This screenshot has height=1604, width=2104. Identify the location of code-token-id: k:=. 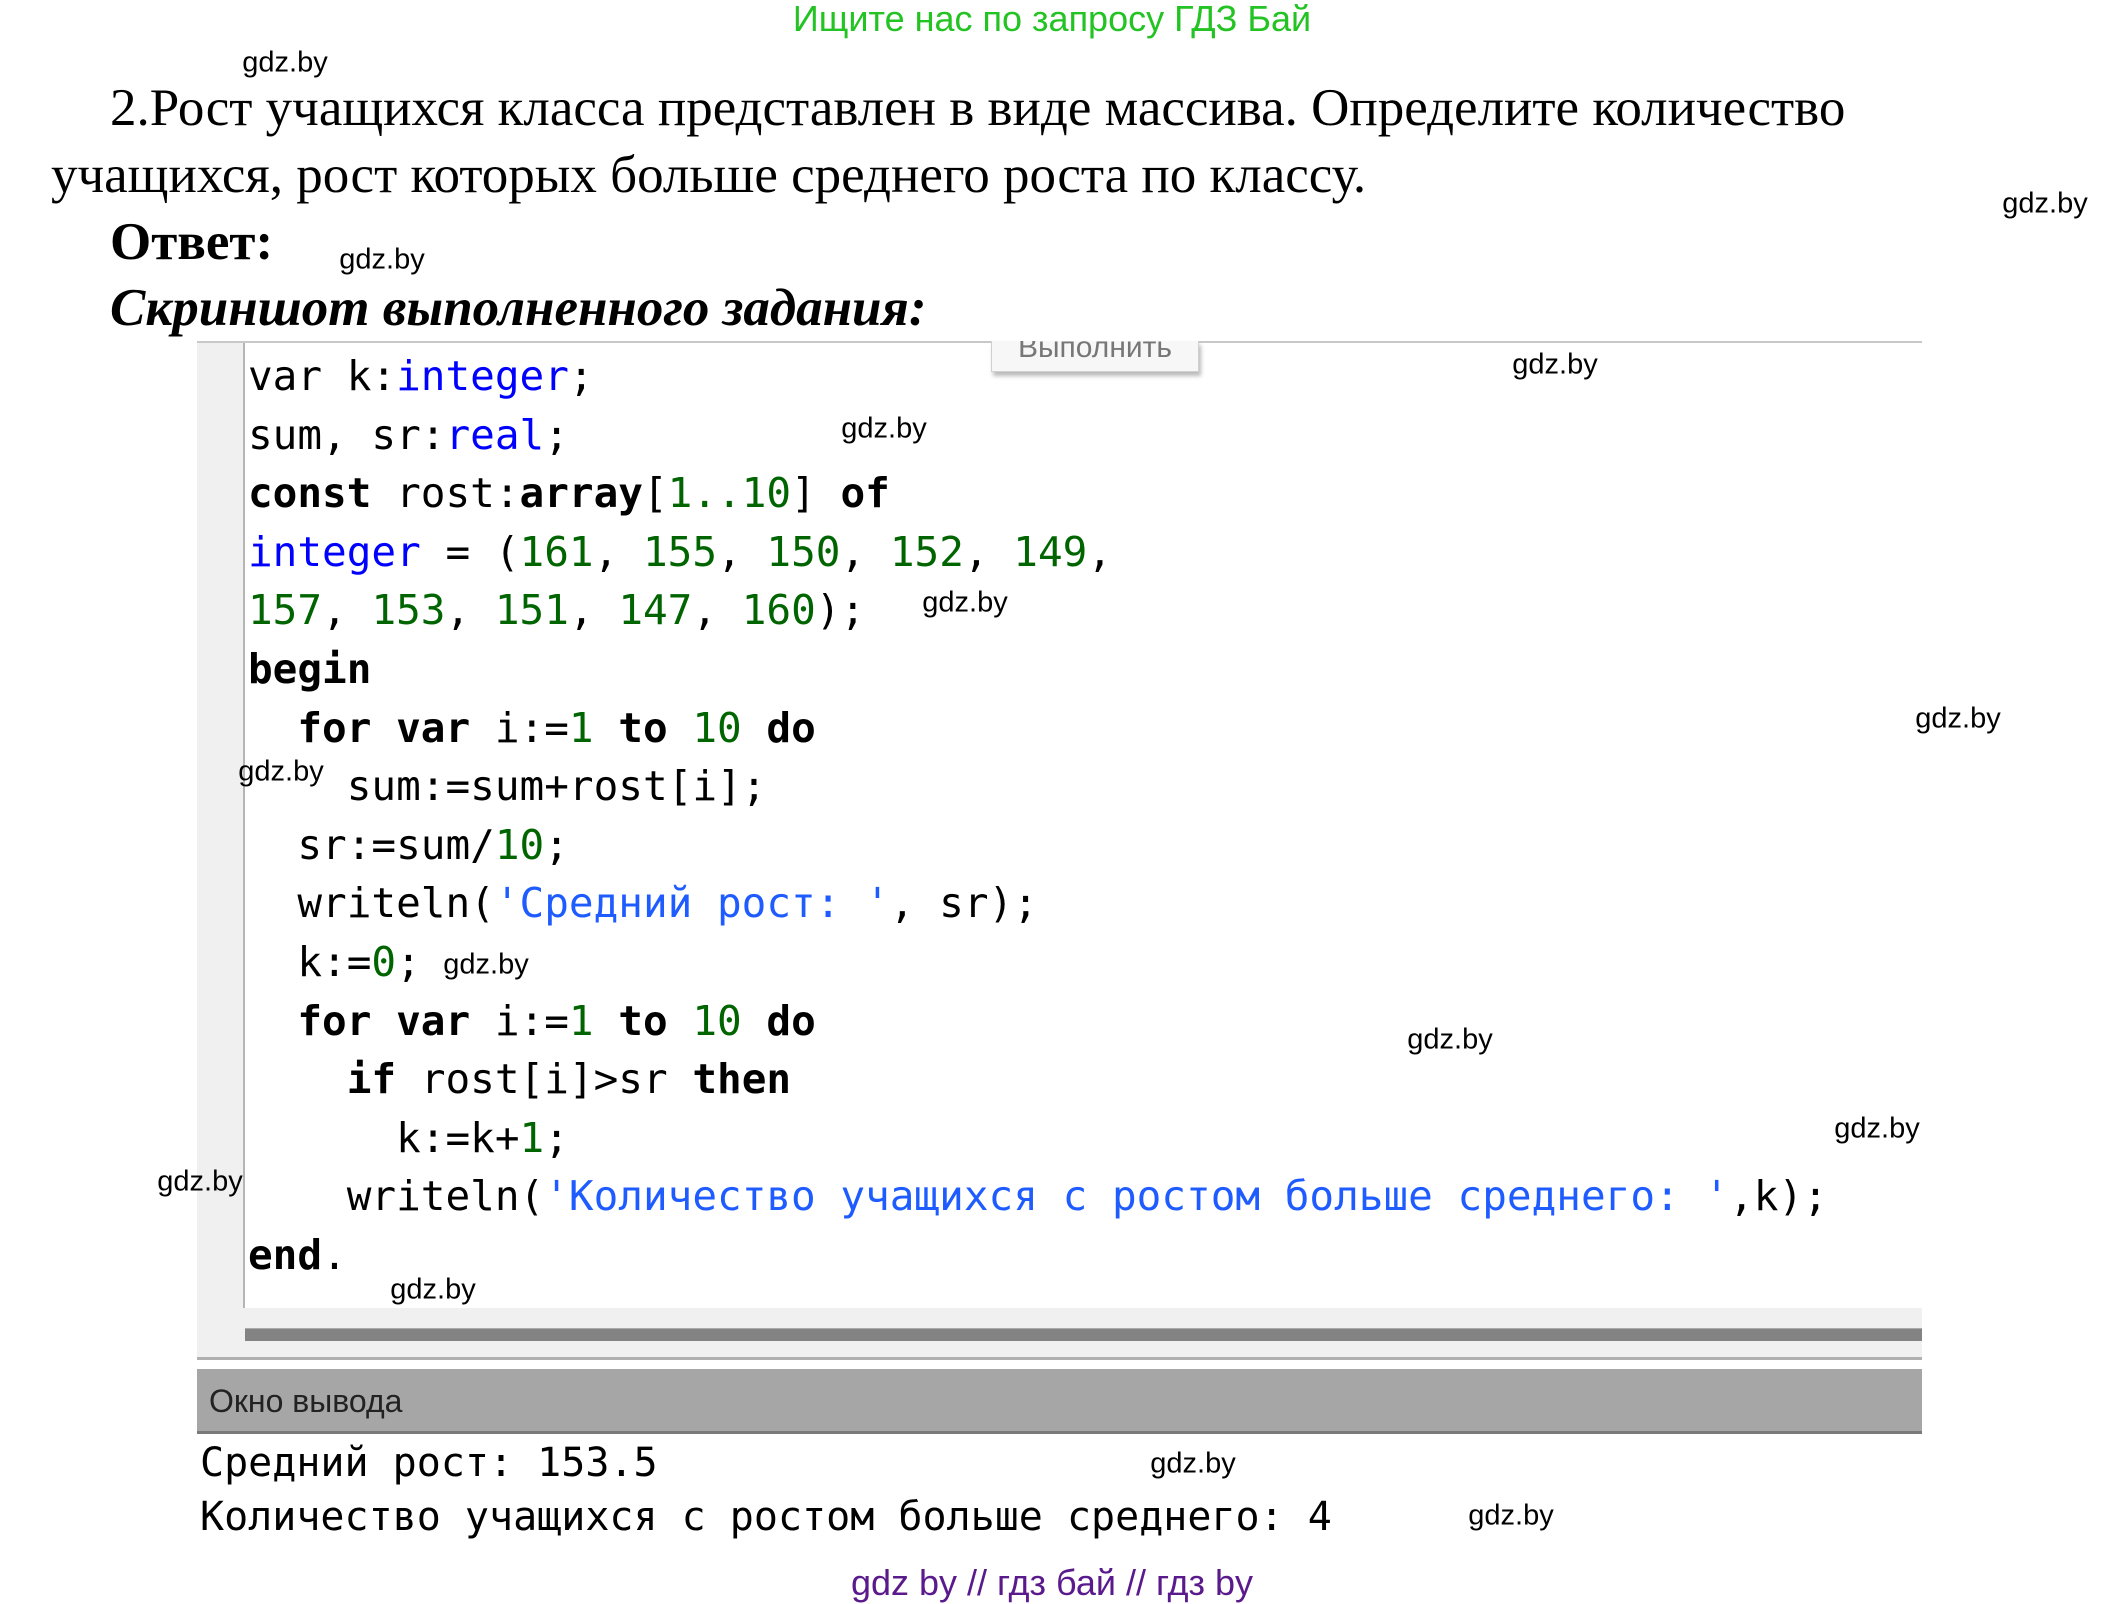
(310, 961).